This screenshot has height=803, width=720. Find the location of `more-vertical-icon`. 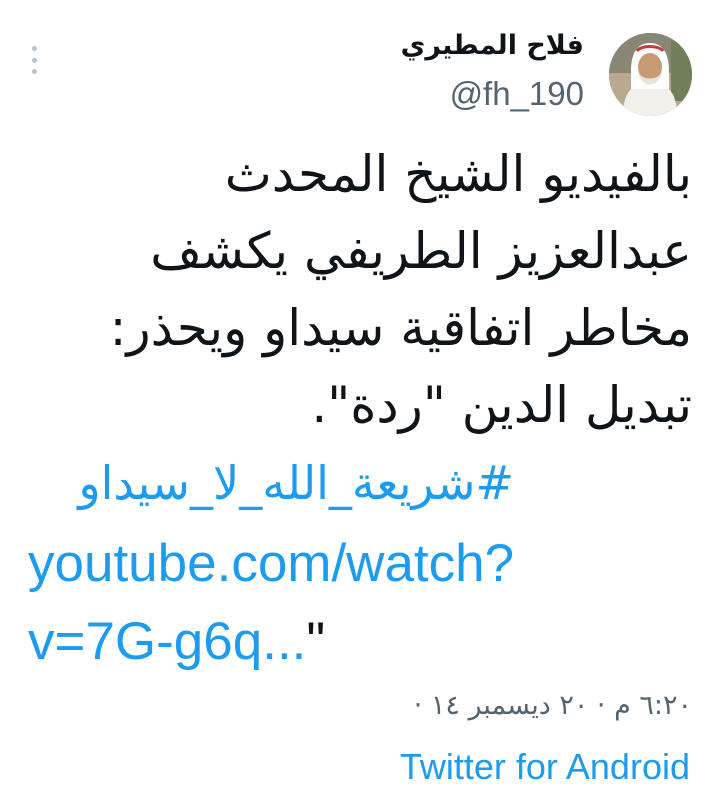

more-vertical-icon is located at coordinates (34, 60).